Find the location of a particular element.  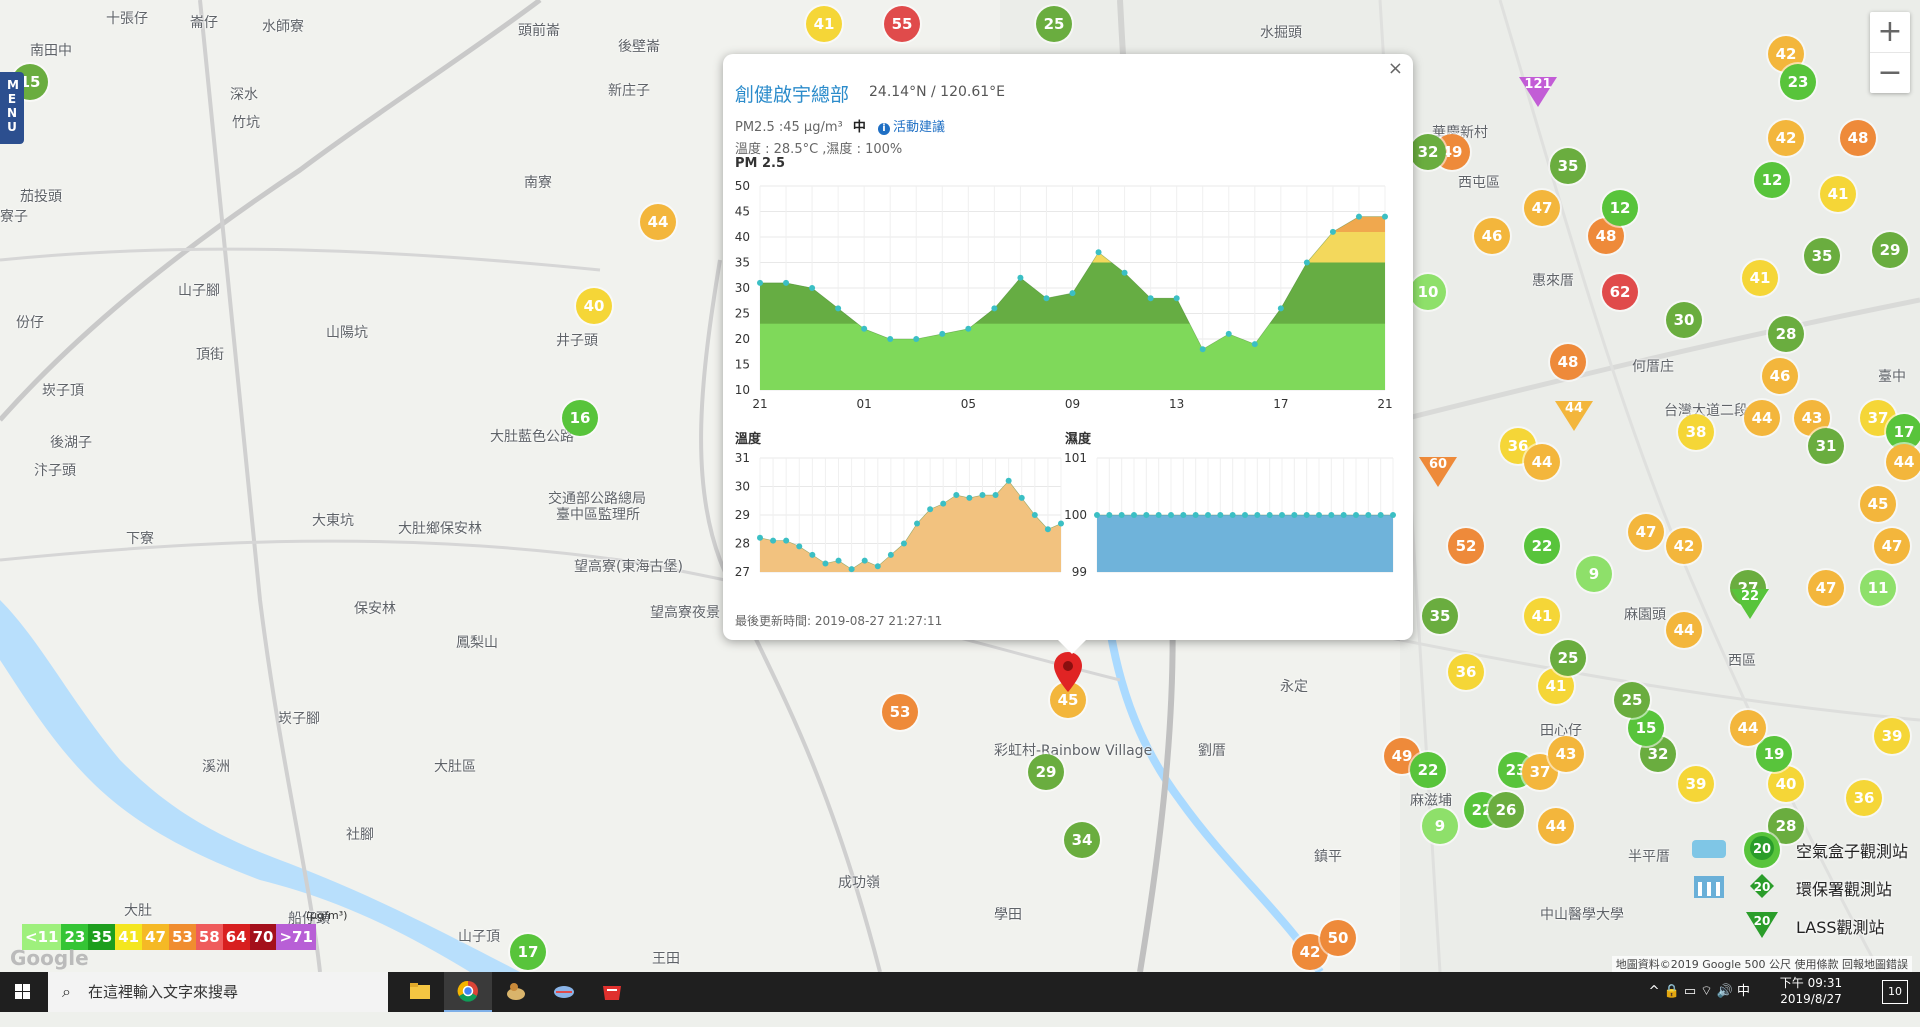

chrome-app-button is located at coordinates (468, 992).